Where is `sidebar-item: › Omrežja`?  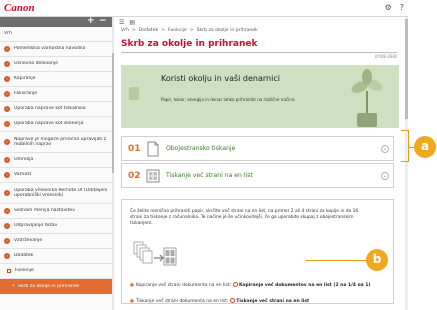 sidebar-item: › Omrežja is located at coordinates (56, 160).